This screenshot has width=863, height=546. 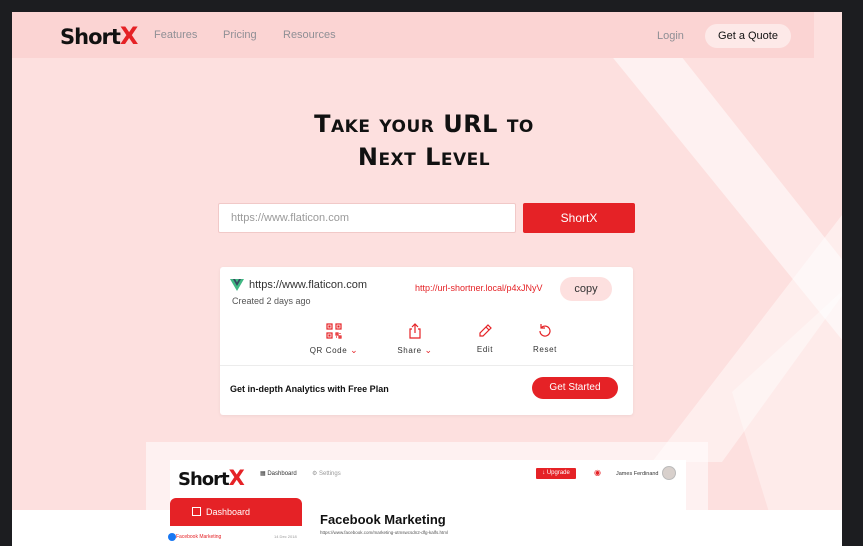 What do you see at coordinates (237, 285) in the screenshot?
I see `vue-logo-icon` at bounding box center [237, 285].